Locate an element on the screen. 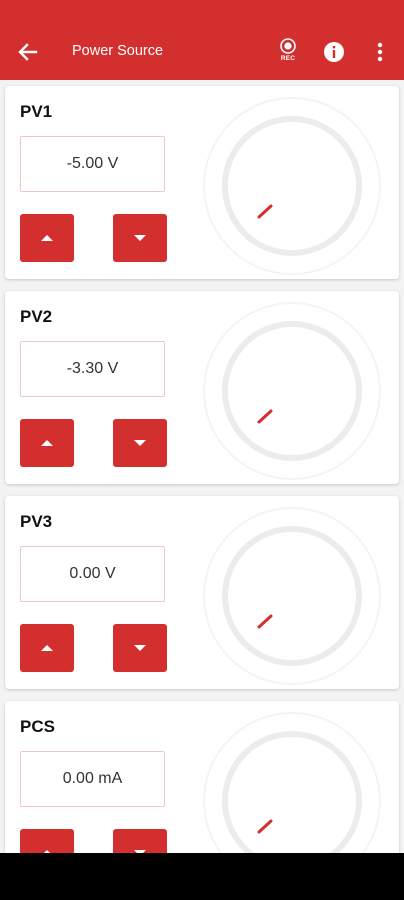  record-button: REC is located at coordinates (288, 52).